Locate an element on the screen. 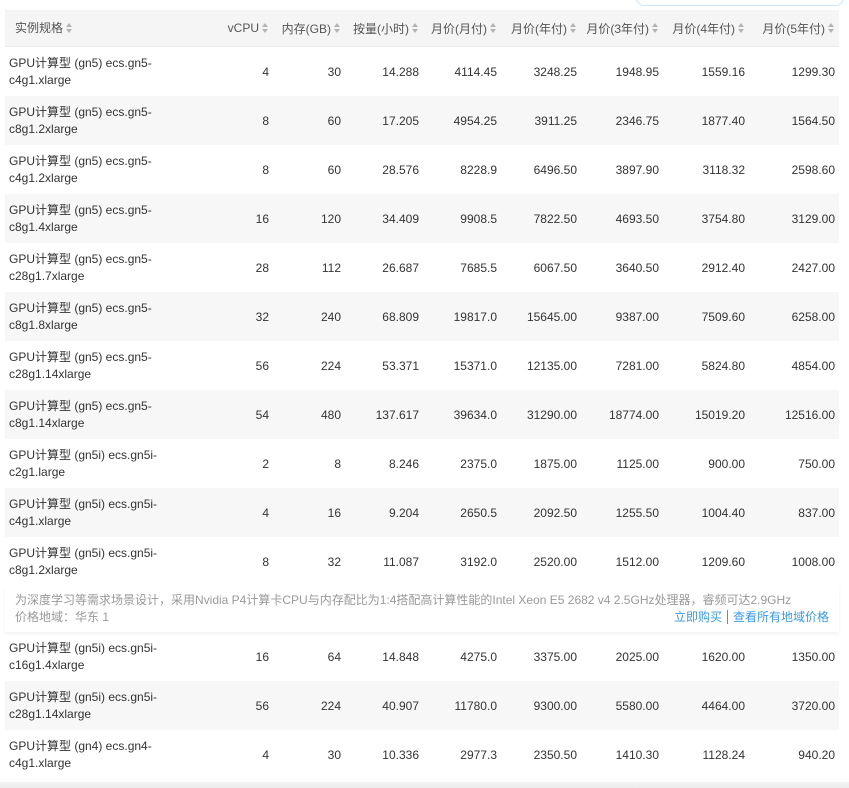 The width and height of the screenshot is (849, 788). cell-hourly-price: 68.809 is located at coordinates (400, 316).